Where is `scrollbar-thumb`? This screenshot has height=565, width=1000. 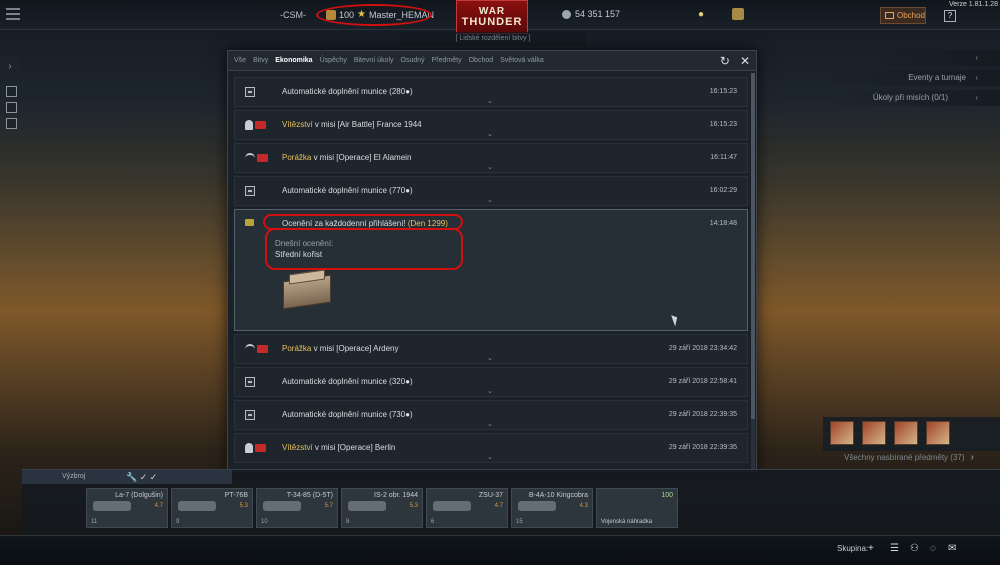 scrollbar-thumb is located at coordinates (753, 246).